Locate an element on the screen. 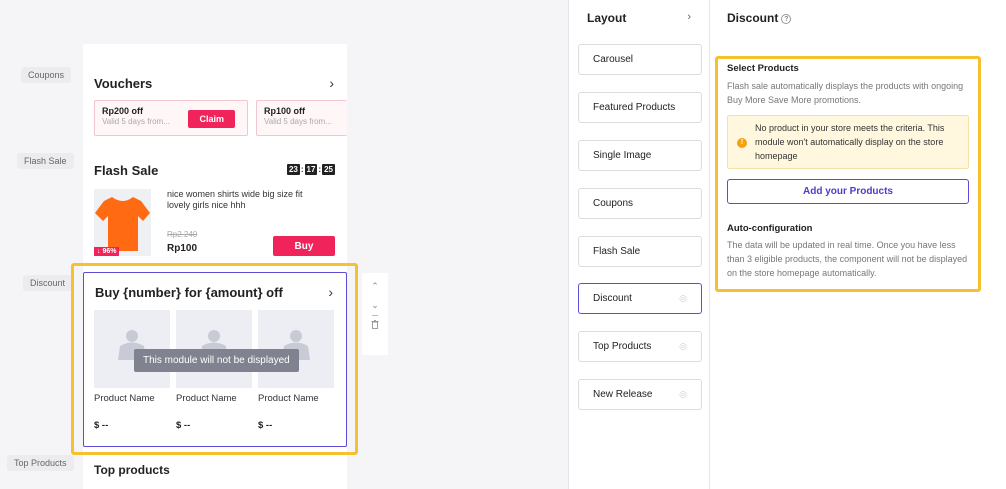 The height and width of the screenshot is (489, 1006). layout-chevron-icon: › is located at coordinates (689, 17).